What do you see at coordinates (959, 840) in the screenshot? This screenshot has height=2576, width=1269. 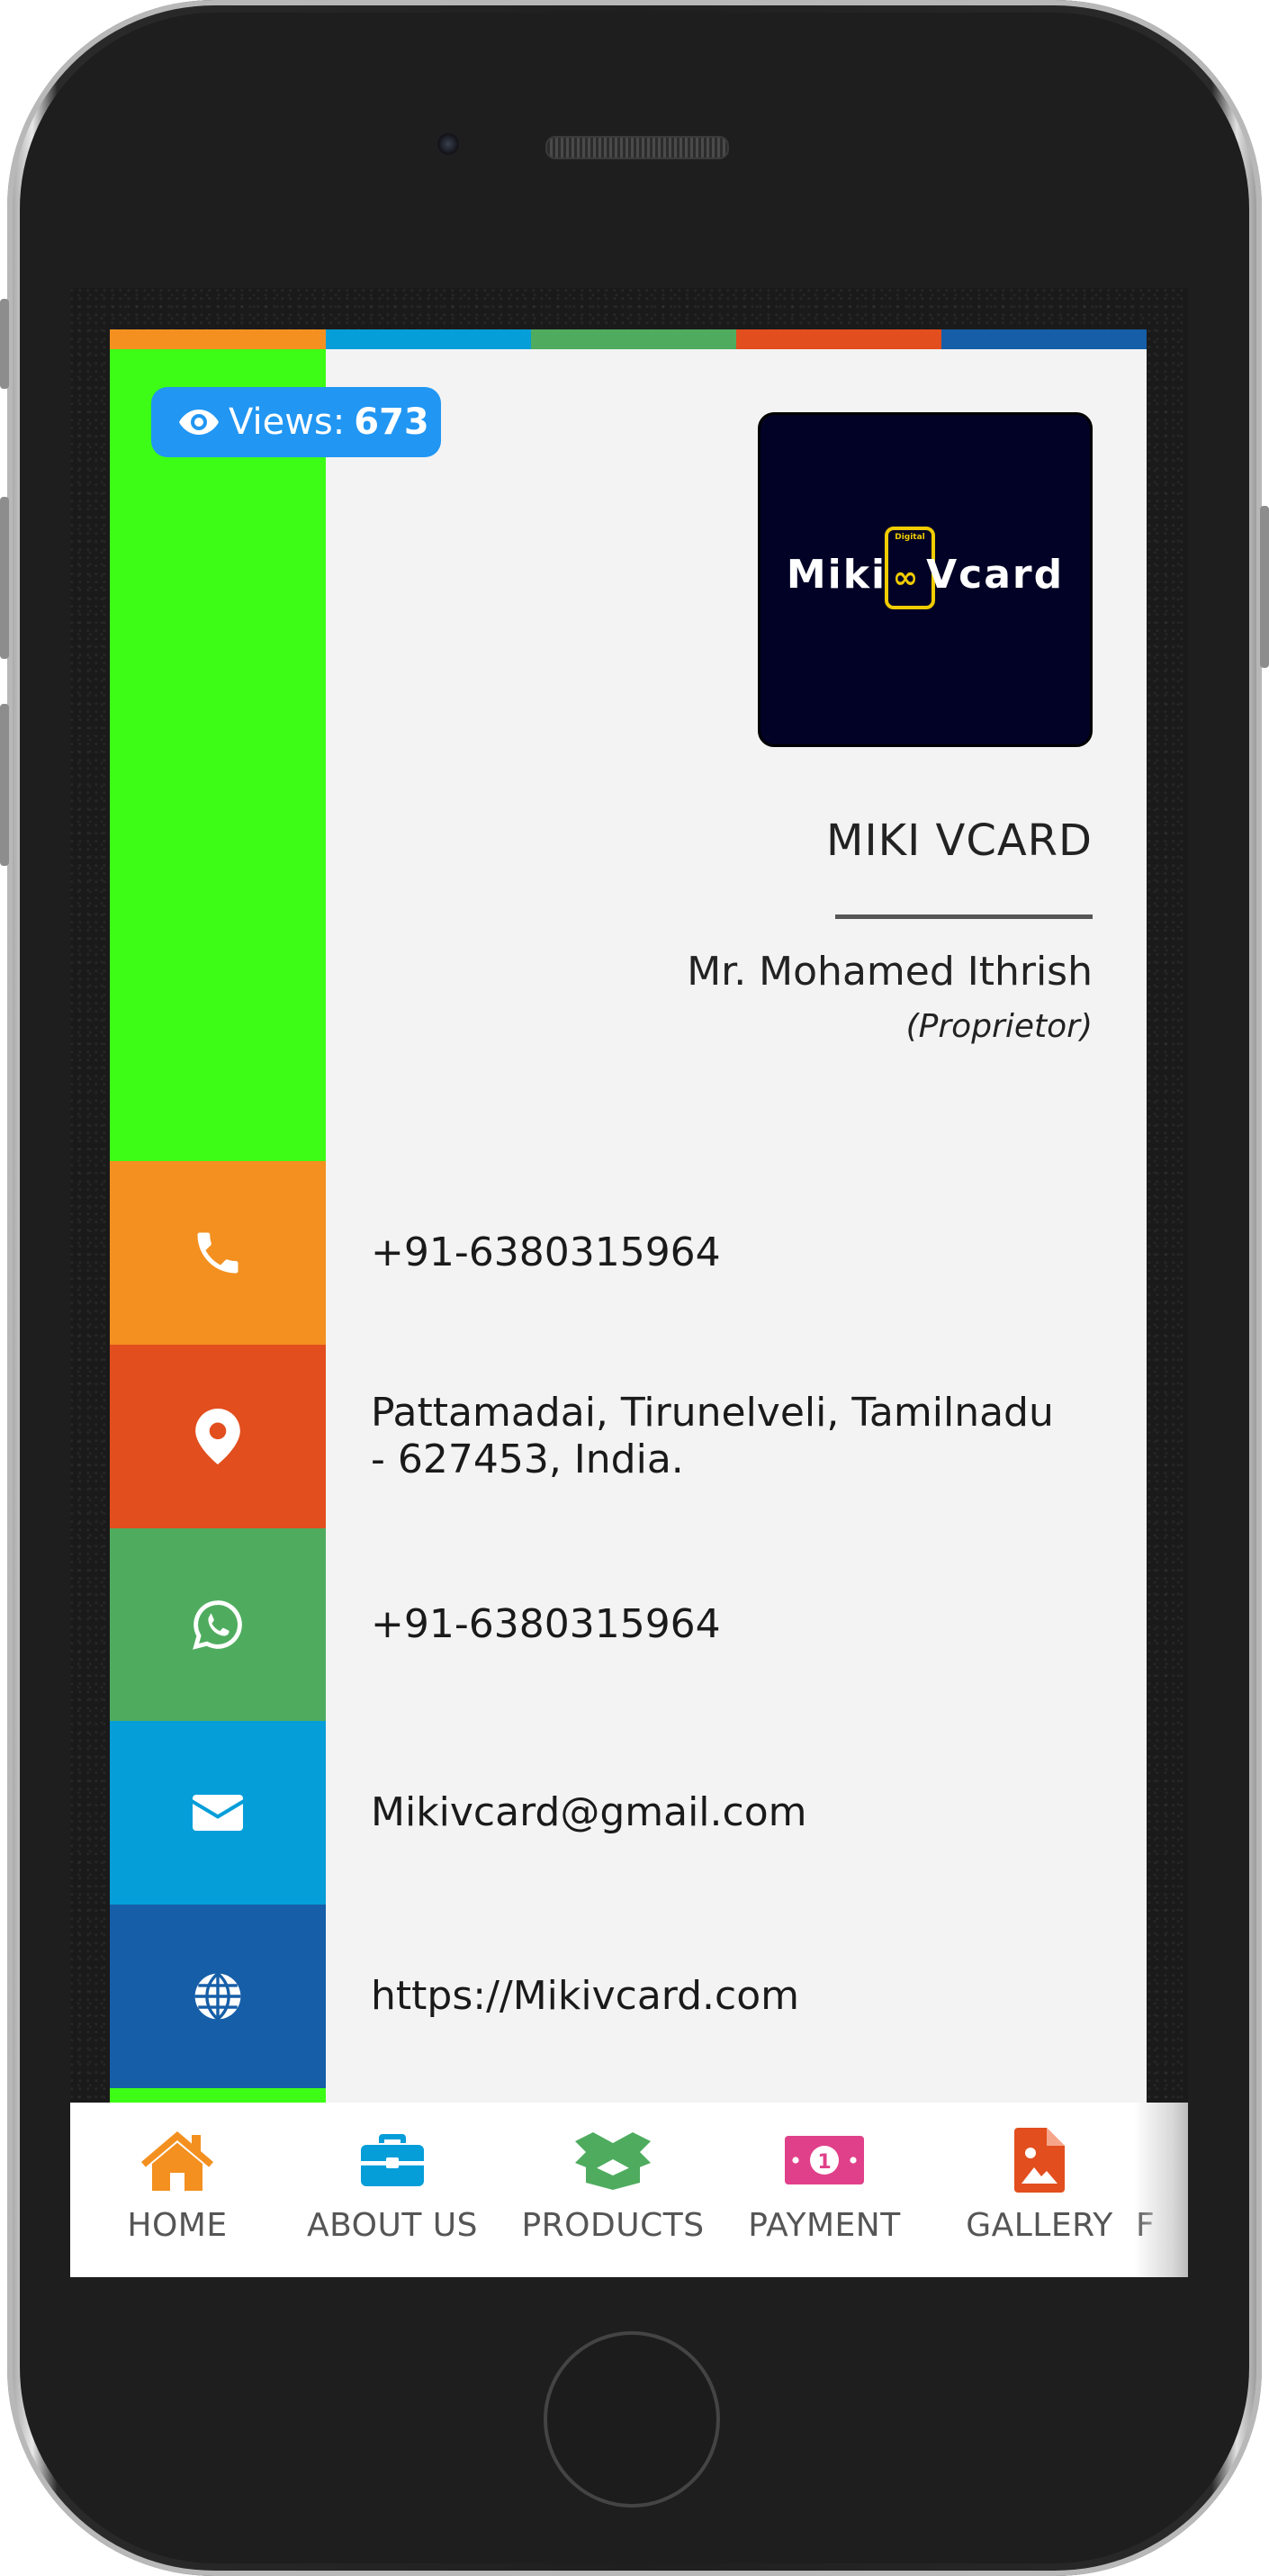 I see `company-name: MIKI VCARD` at bounding box center [959, 840].